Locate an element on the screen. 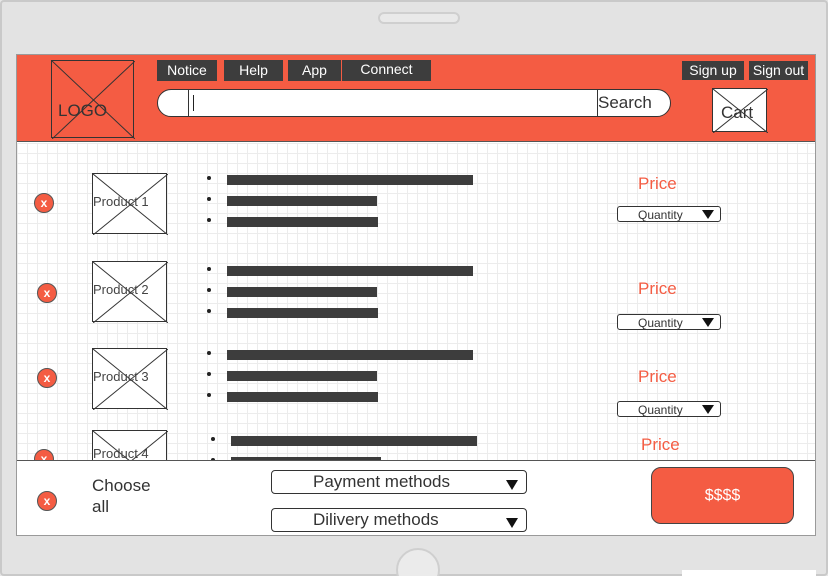 Image resolution: width=828 pixels, height=576 pixels. product-image: Product 2 is located at coordinates (130, 292).